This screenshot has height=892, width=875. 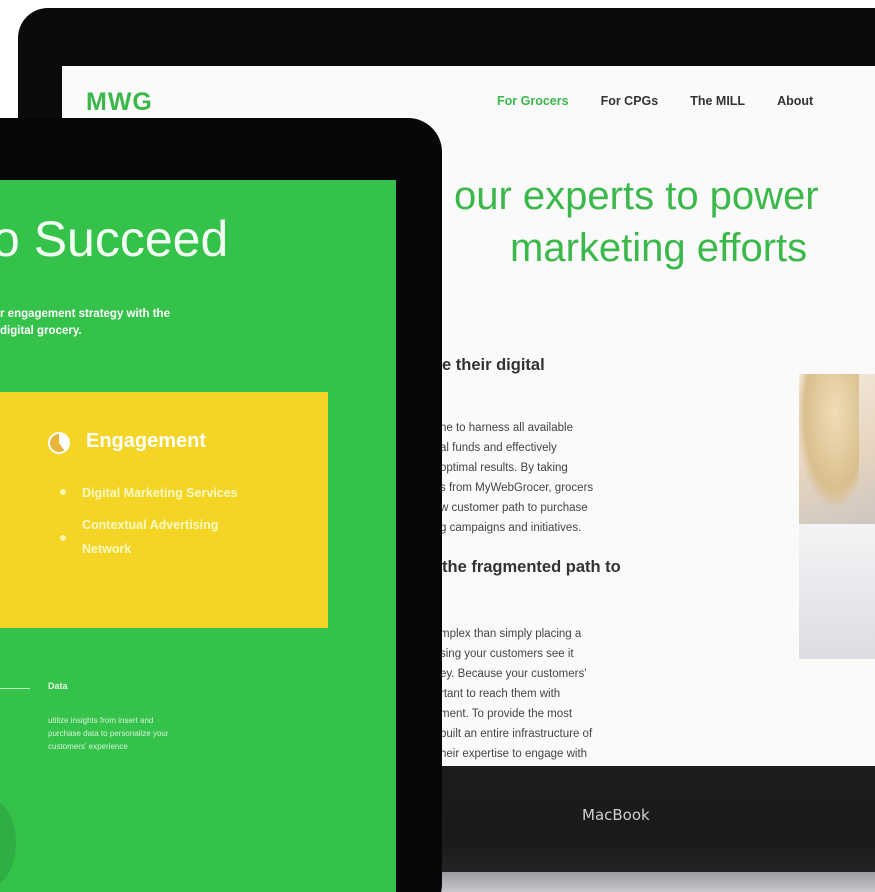 I want to click on photo-shirt, so click(x=837, y=591).